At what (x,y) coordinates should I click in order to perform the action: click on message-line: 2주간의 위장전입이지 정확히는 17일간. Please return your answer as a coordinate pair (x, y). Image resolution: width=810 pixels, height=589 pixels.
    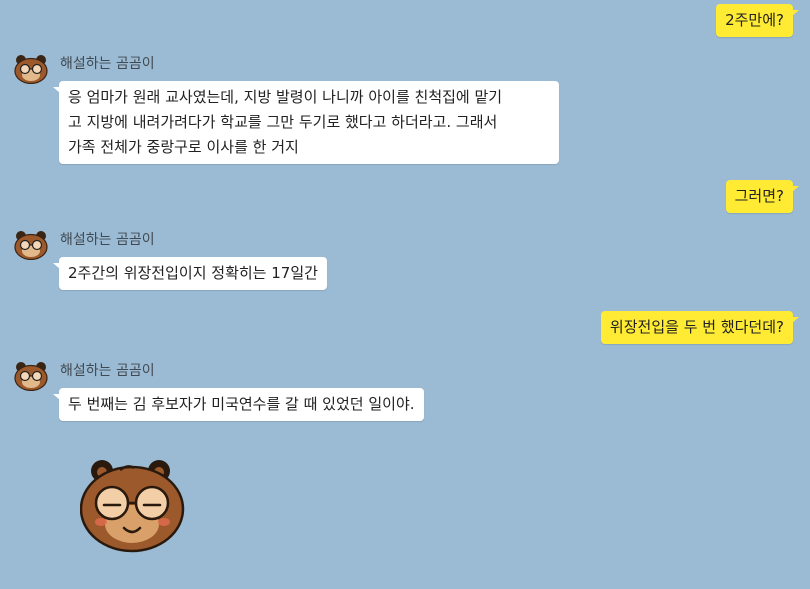
    Looking at the image, I should click on (193, 273).